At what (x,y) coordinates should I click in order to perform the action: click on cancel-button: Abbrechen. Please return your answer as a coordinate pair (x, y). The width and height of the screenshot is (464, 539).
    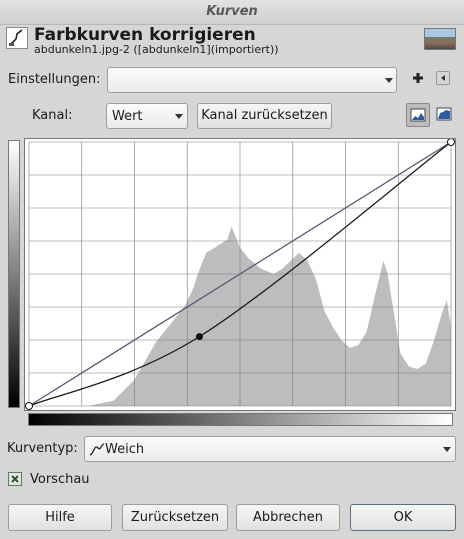
    Looking at the image, I should click on (288, 517).